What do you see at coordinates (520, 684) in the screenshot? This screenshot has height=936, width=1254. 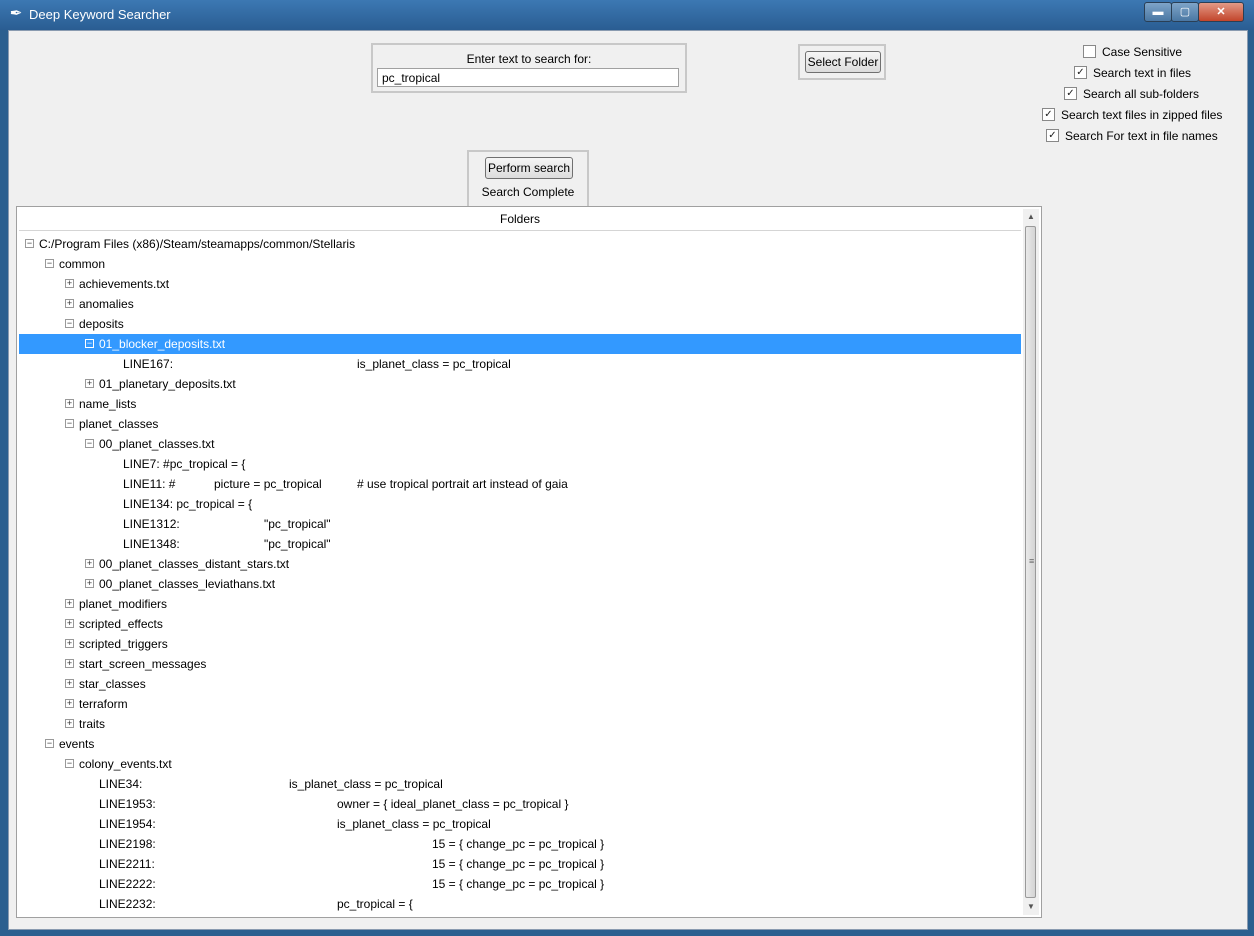 I see `tree-node: + star_classes` at bounding box center [520, 684].